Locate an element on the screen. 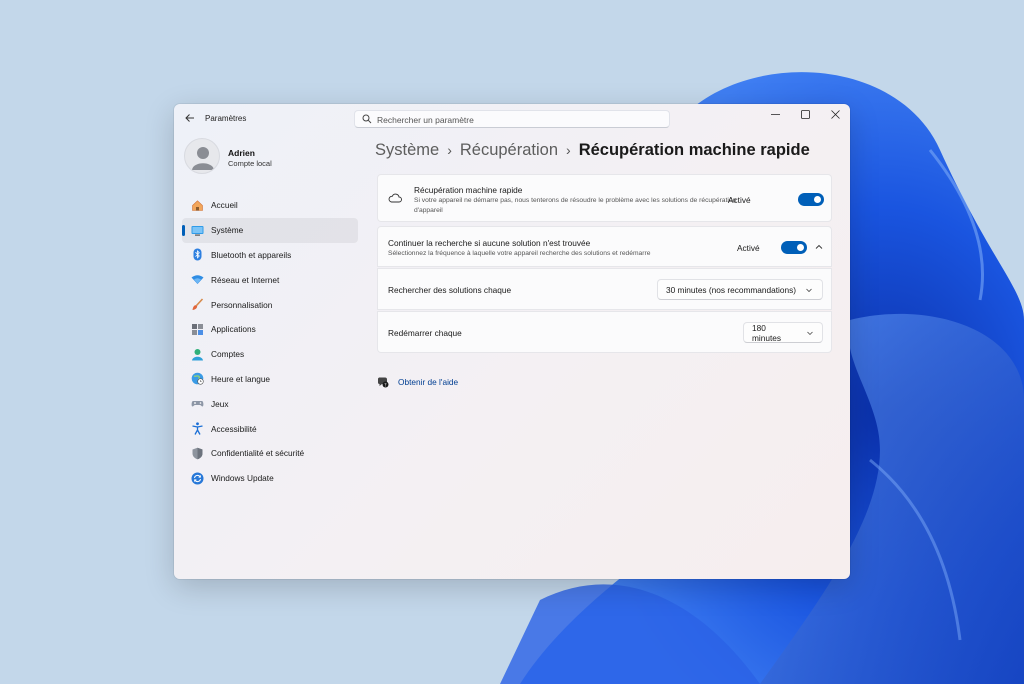  sidebar-item-label: Heure et langue is located at coordinates (241, 378).